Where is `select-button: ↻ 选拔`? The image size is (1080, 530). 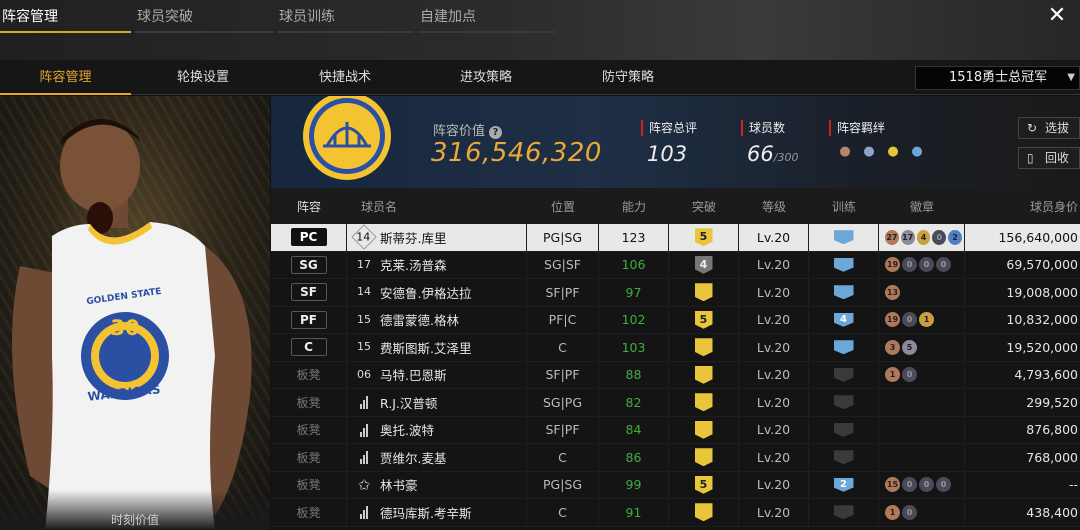
select-button: ↻ 选拔 is located at coordinates (1049, 128).